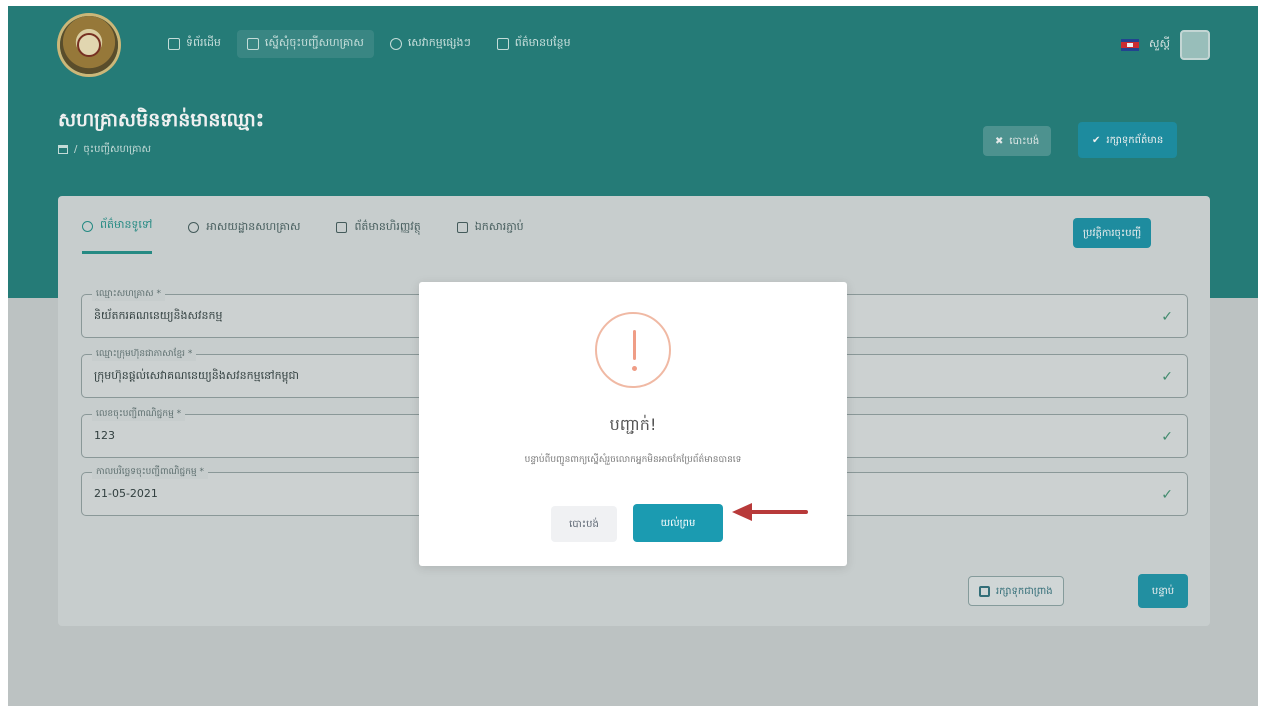 Image resolution: width=1267 pixels, height=712 pixels. I want to click on warning-icon, so click(633, 350).